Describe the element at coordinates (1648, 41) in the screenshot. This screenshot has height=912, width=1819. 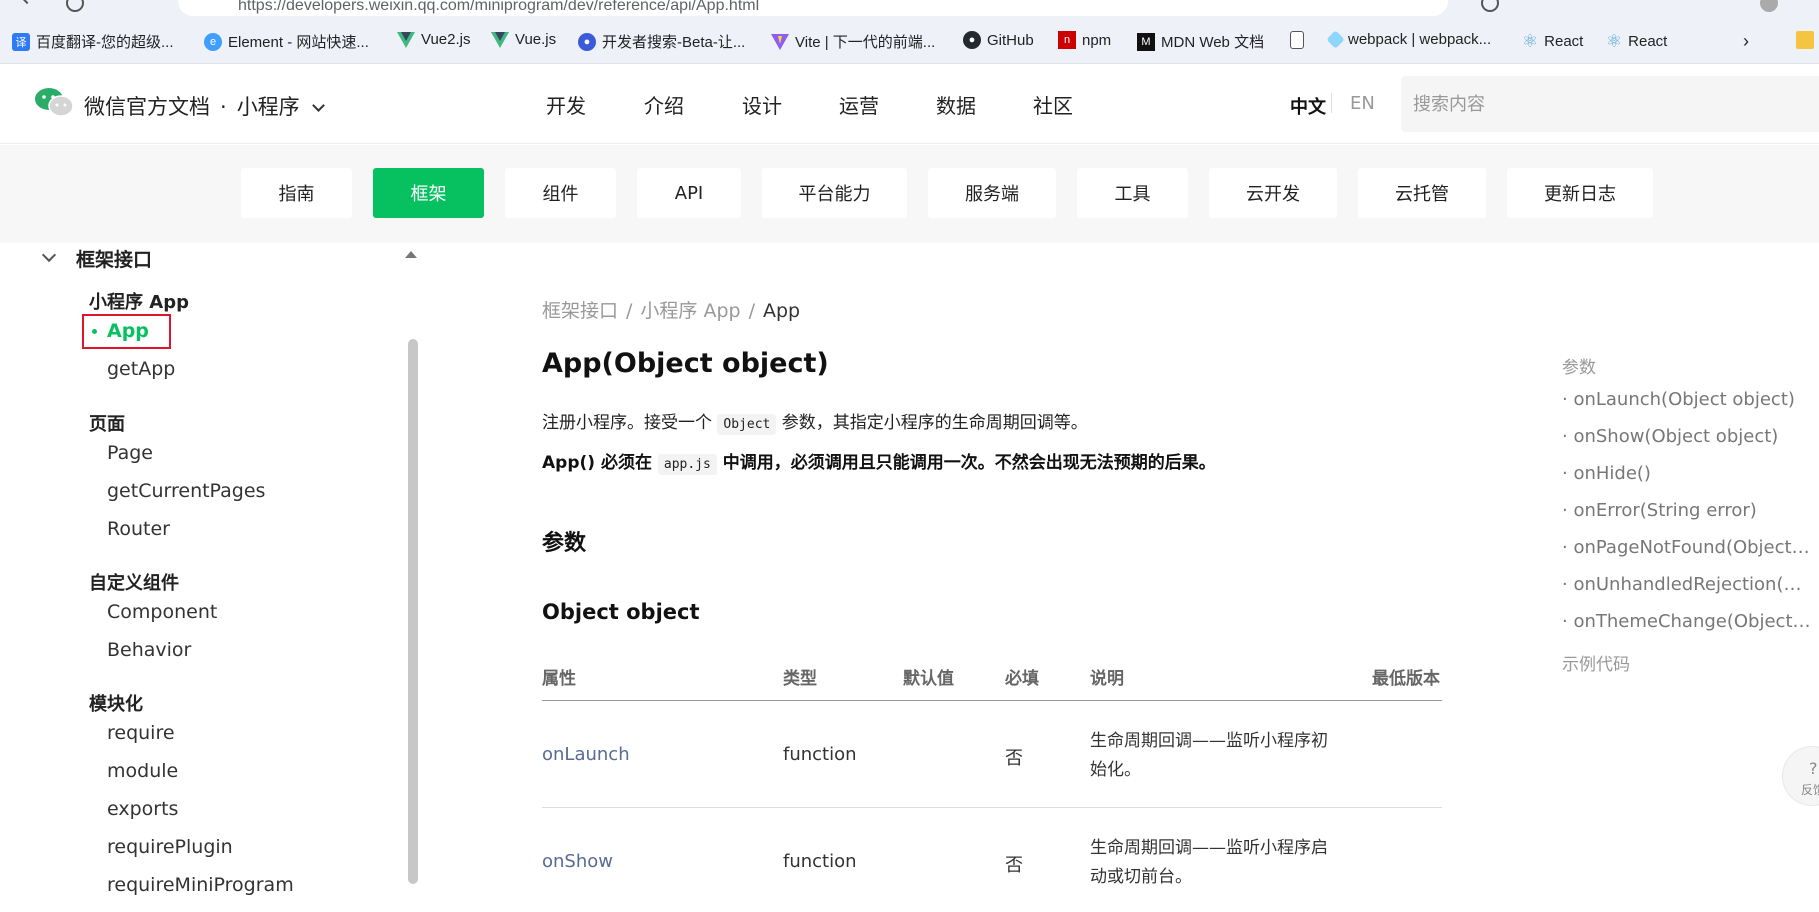
I see `bookmark-label: React` at that location.